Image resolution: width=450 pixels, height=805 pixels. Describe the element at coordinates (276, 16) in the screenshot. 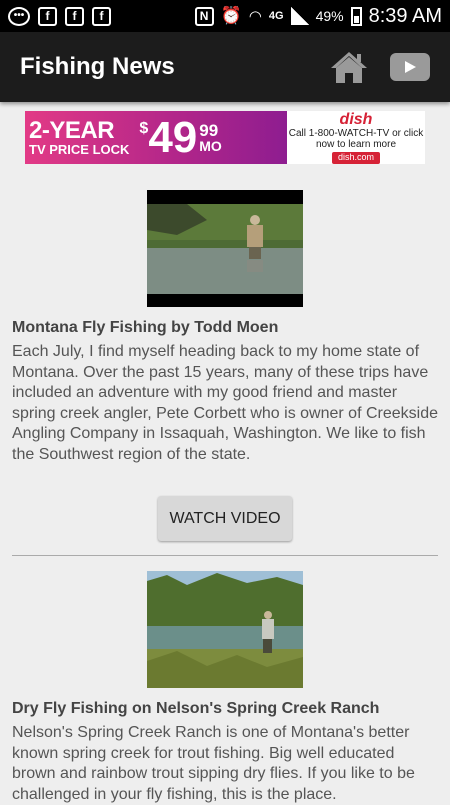

I see `network-type: 4G` at that location.